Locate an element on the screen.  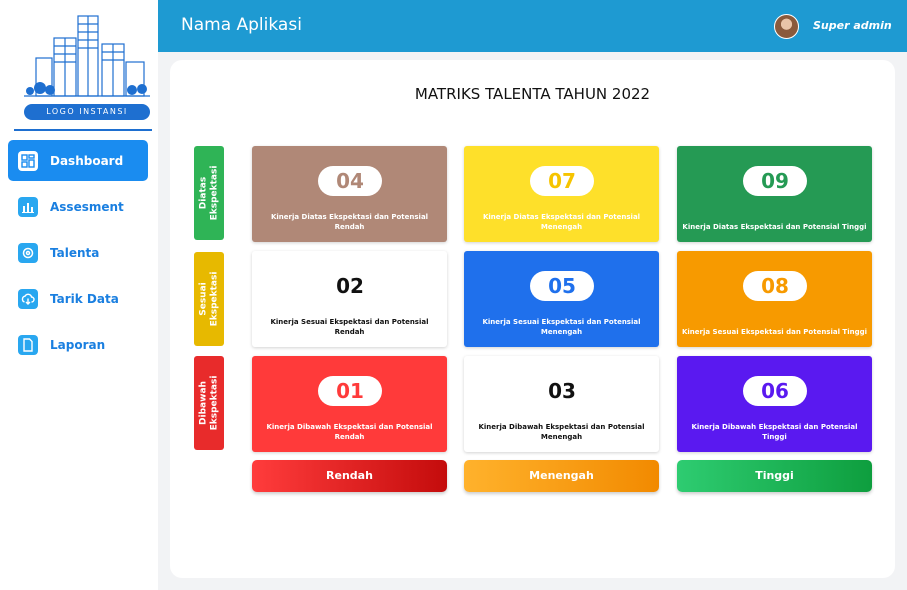
divider is located at coordinates (83, 130).